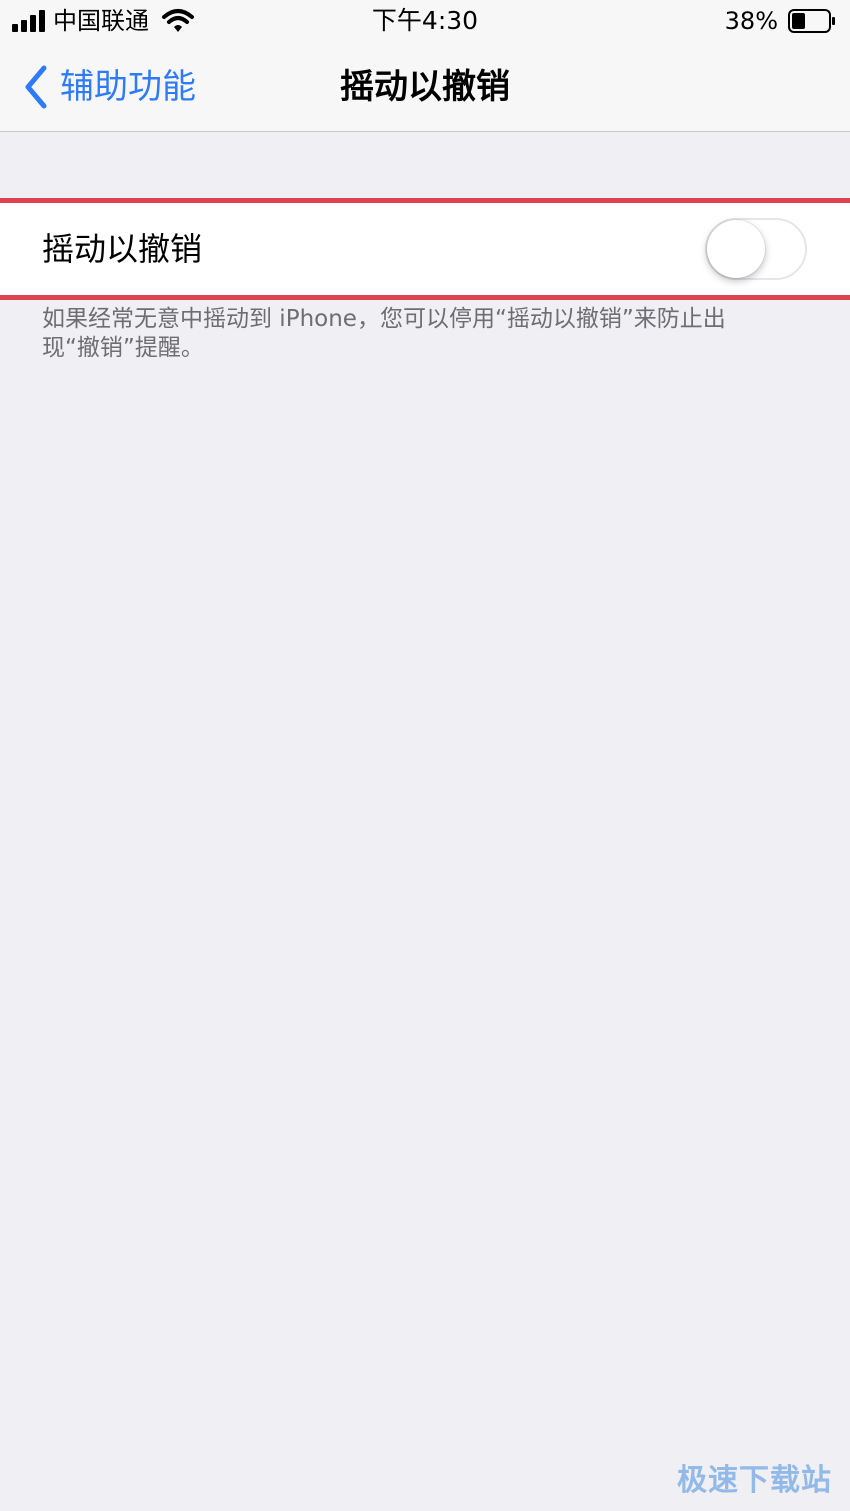 Image resolution: width=850 pixels, height=1511 pixels. Describe the element at coordinates (751, 21) in the screenshot. I see `battery-percentage: 38%` at that location.